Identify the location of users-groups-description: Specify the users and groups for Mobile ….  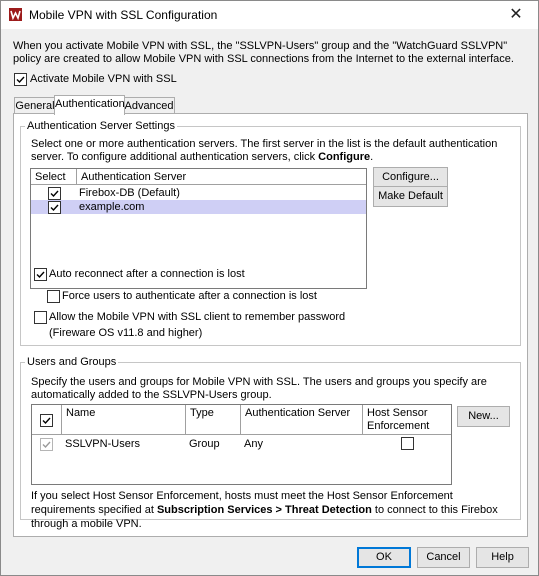
(259, 388).